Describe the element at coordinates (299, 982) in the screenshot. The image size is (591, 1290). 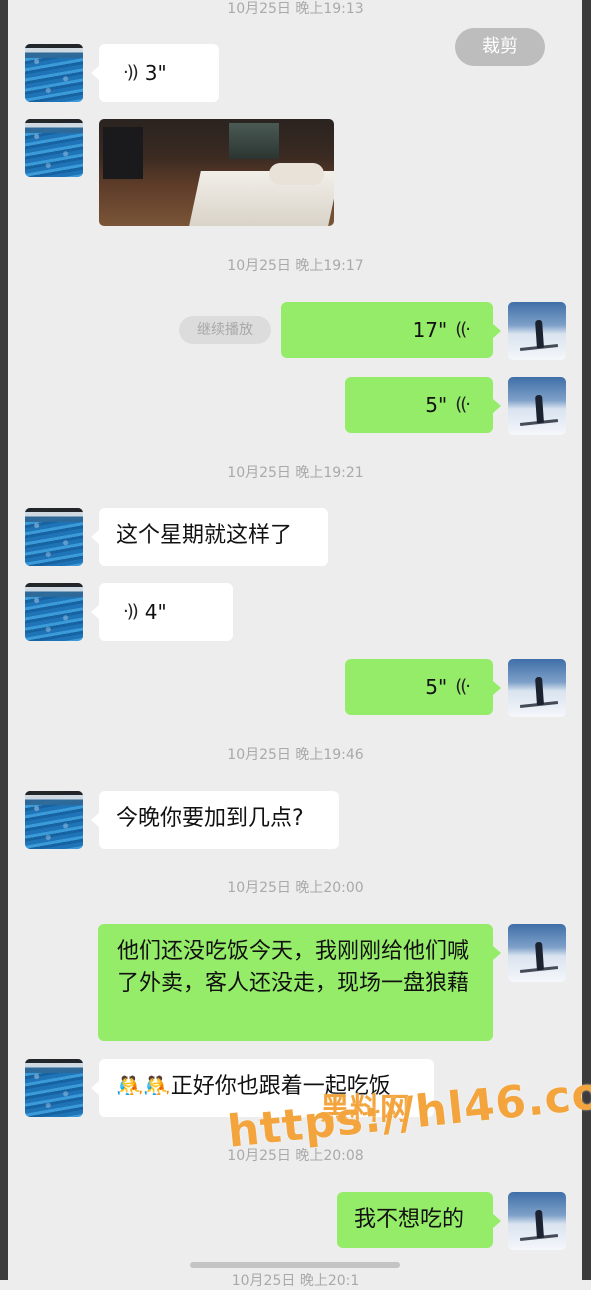
I see `text-message-outgoing: 他们还没吃饭今天，我刚刚给他们喊了外卖，客人还没走，现场一盘狼藉` at that location.